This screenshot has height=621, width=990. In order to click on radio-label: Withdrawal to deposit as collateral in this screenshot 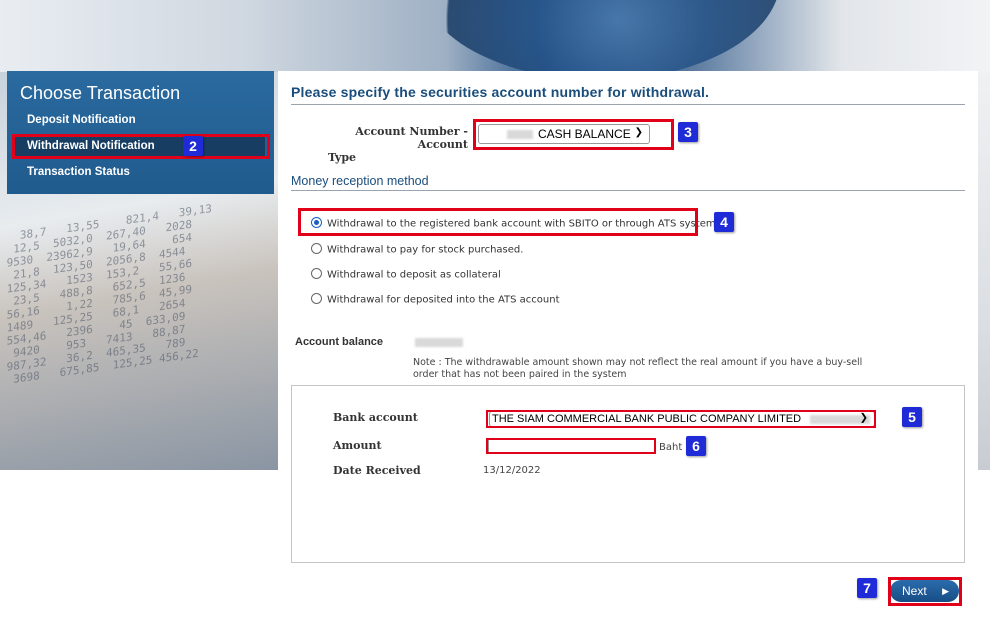, I will do `click(414, 275)`.